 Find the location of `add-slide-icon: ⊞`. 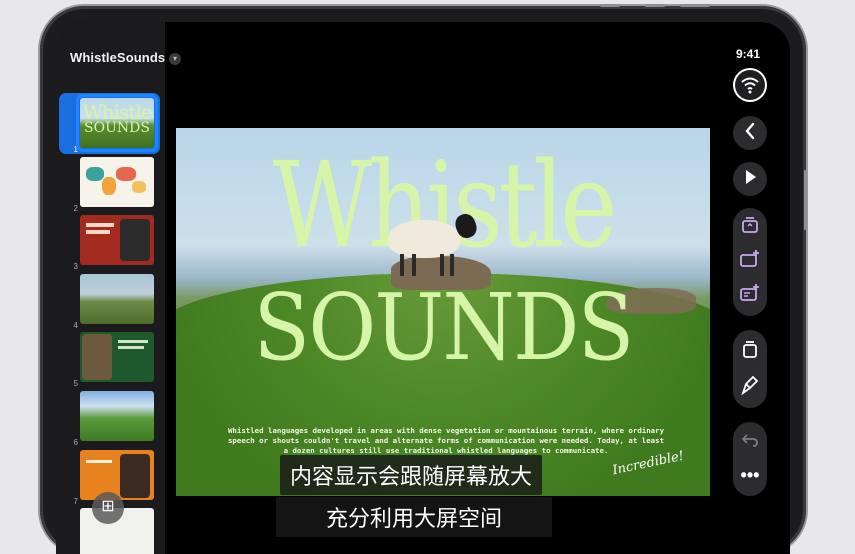

add-slide-icon: ⊞ is located at coordinates (108, 506).